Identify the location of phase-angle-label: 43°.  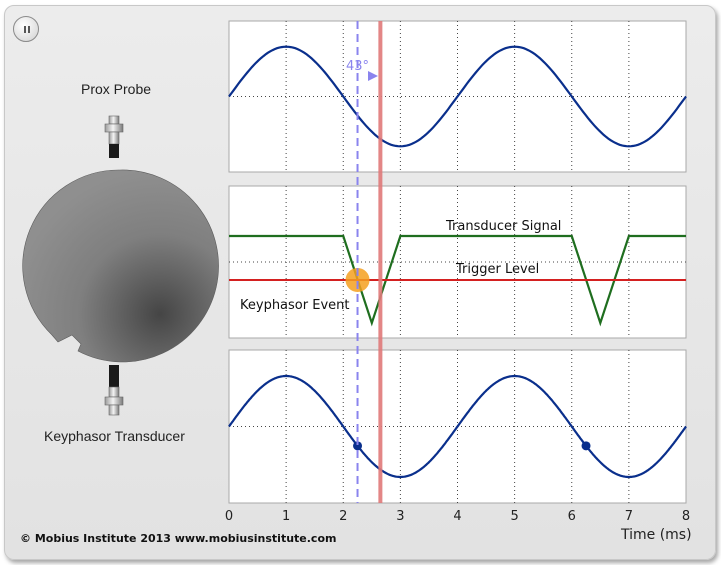
(357, 66).